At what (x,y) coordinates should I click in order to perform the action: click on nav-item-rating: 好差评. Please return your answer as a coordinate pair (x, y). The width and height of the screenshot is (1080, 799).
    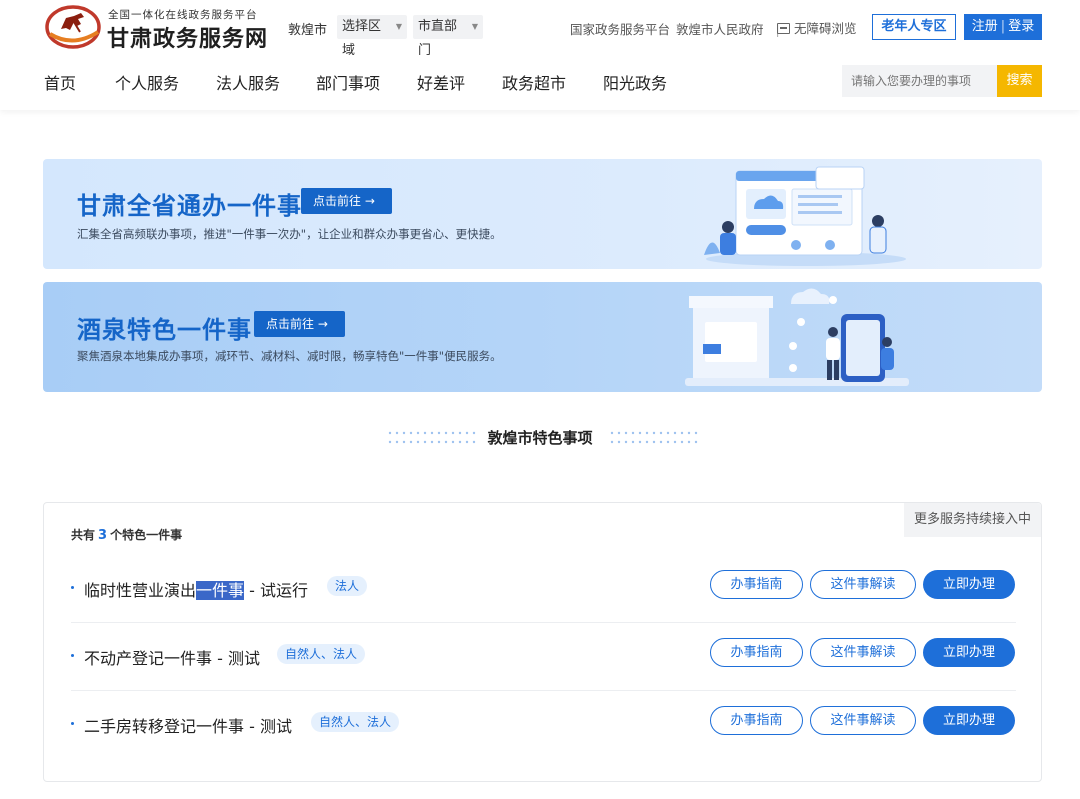
    Looking at the image, I should click on (441, 82).